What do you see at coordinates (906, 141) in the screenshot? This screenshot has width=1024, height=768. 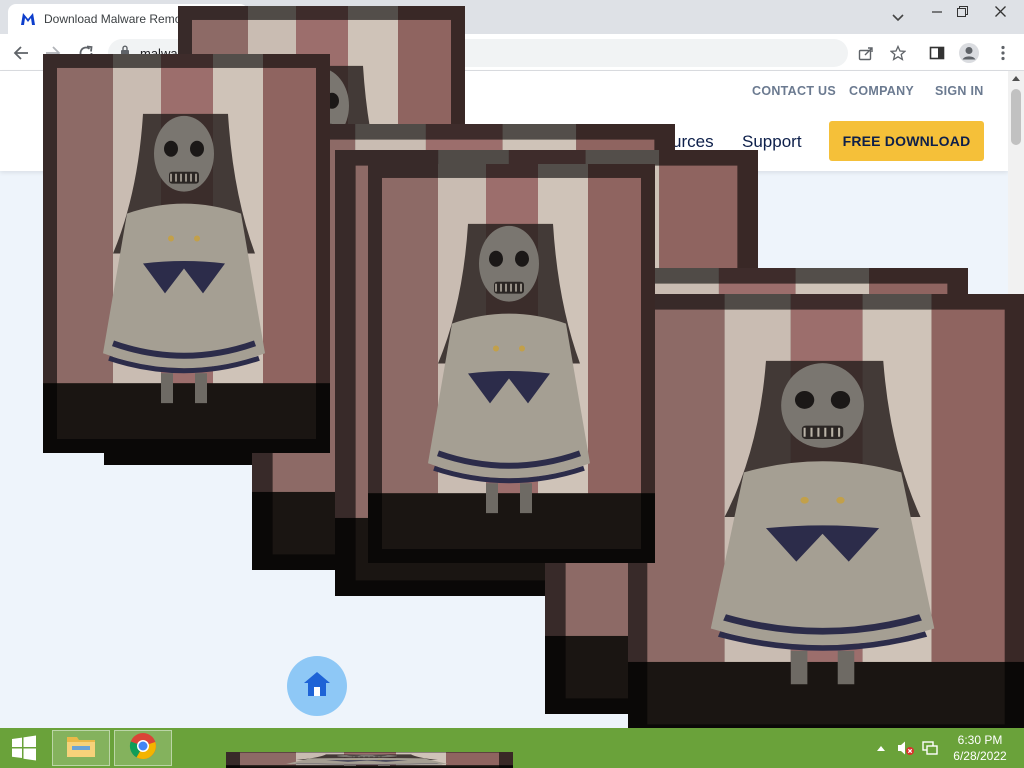 I see `free-download-button: FREE DOWNLOAD` at bounding box center [906, 141].